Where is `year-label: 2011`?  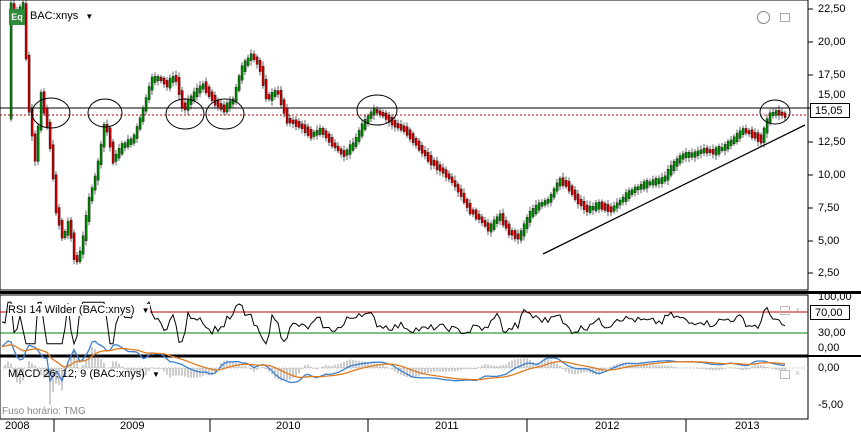
year-label: 2011 is located at coordinates (447, 426).